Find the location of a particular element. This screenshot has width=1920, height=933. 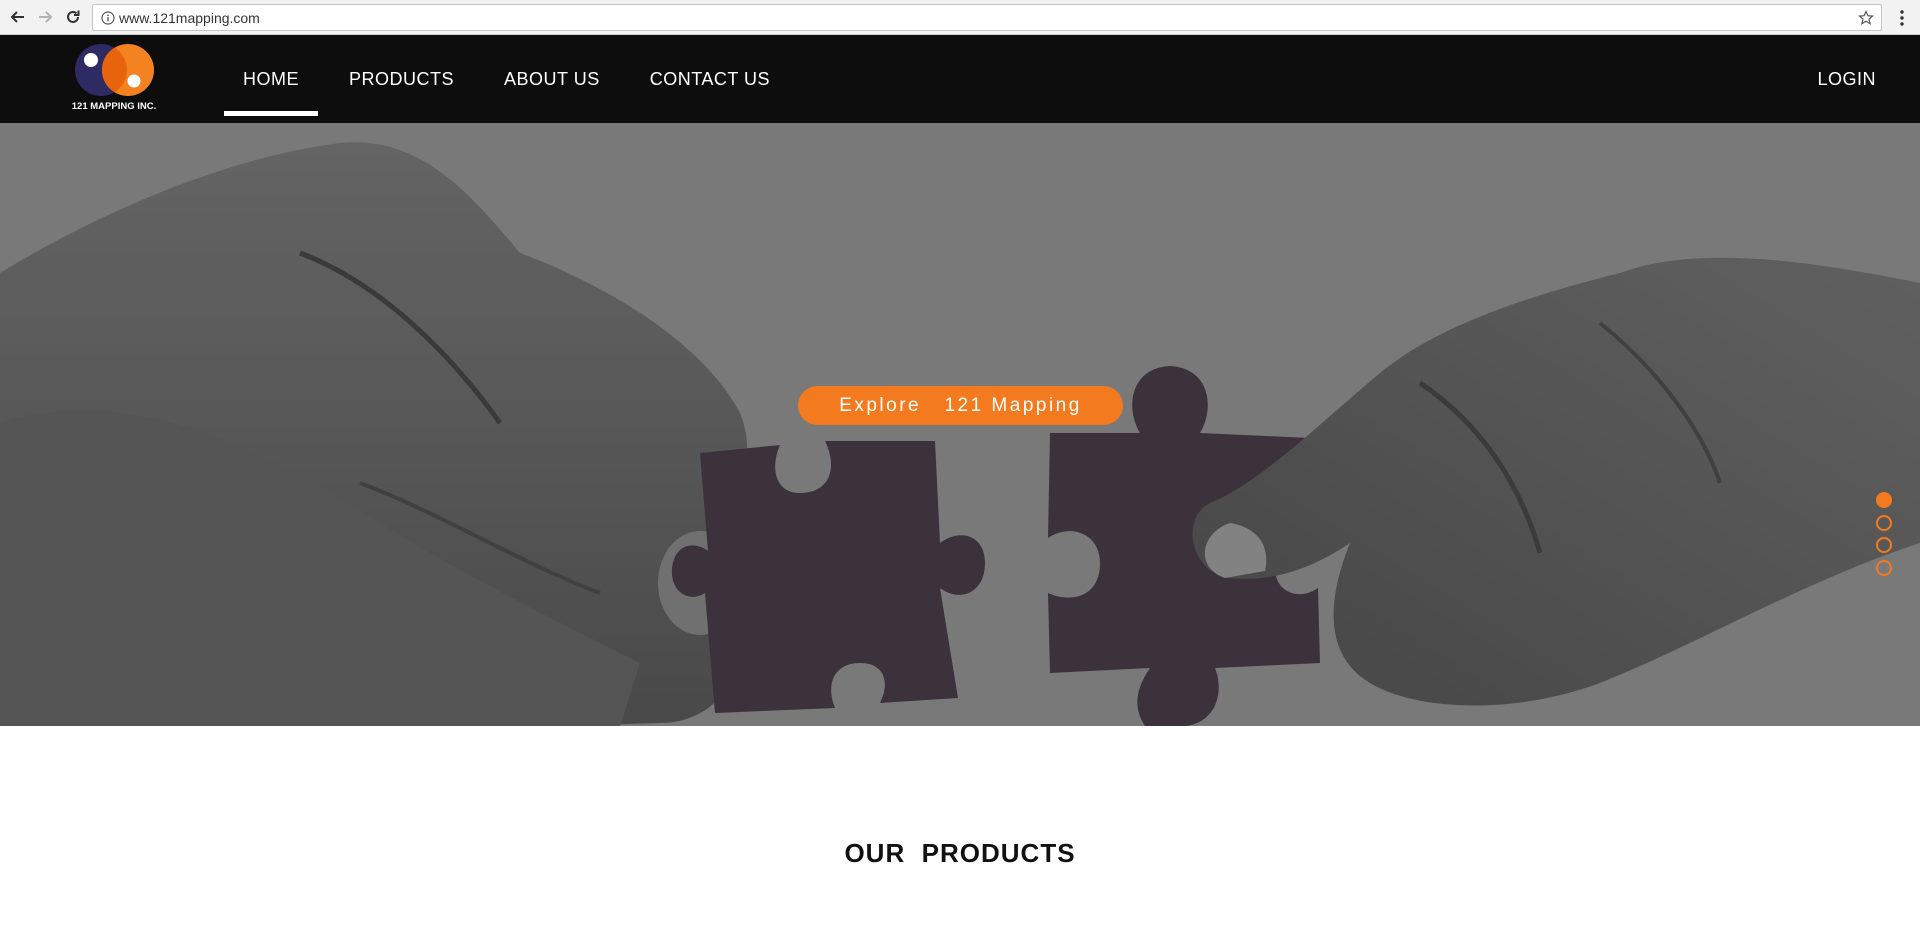

nav-item-label: PRODUCTS is located at coordinates (402, 78).